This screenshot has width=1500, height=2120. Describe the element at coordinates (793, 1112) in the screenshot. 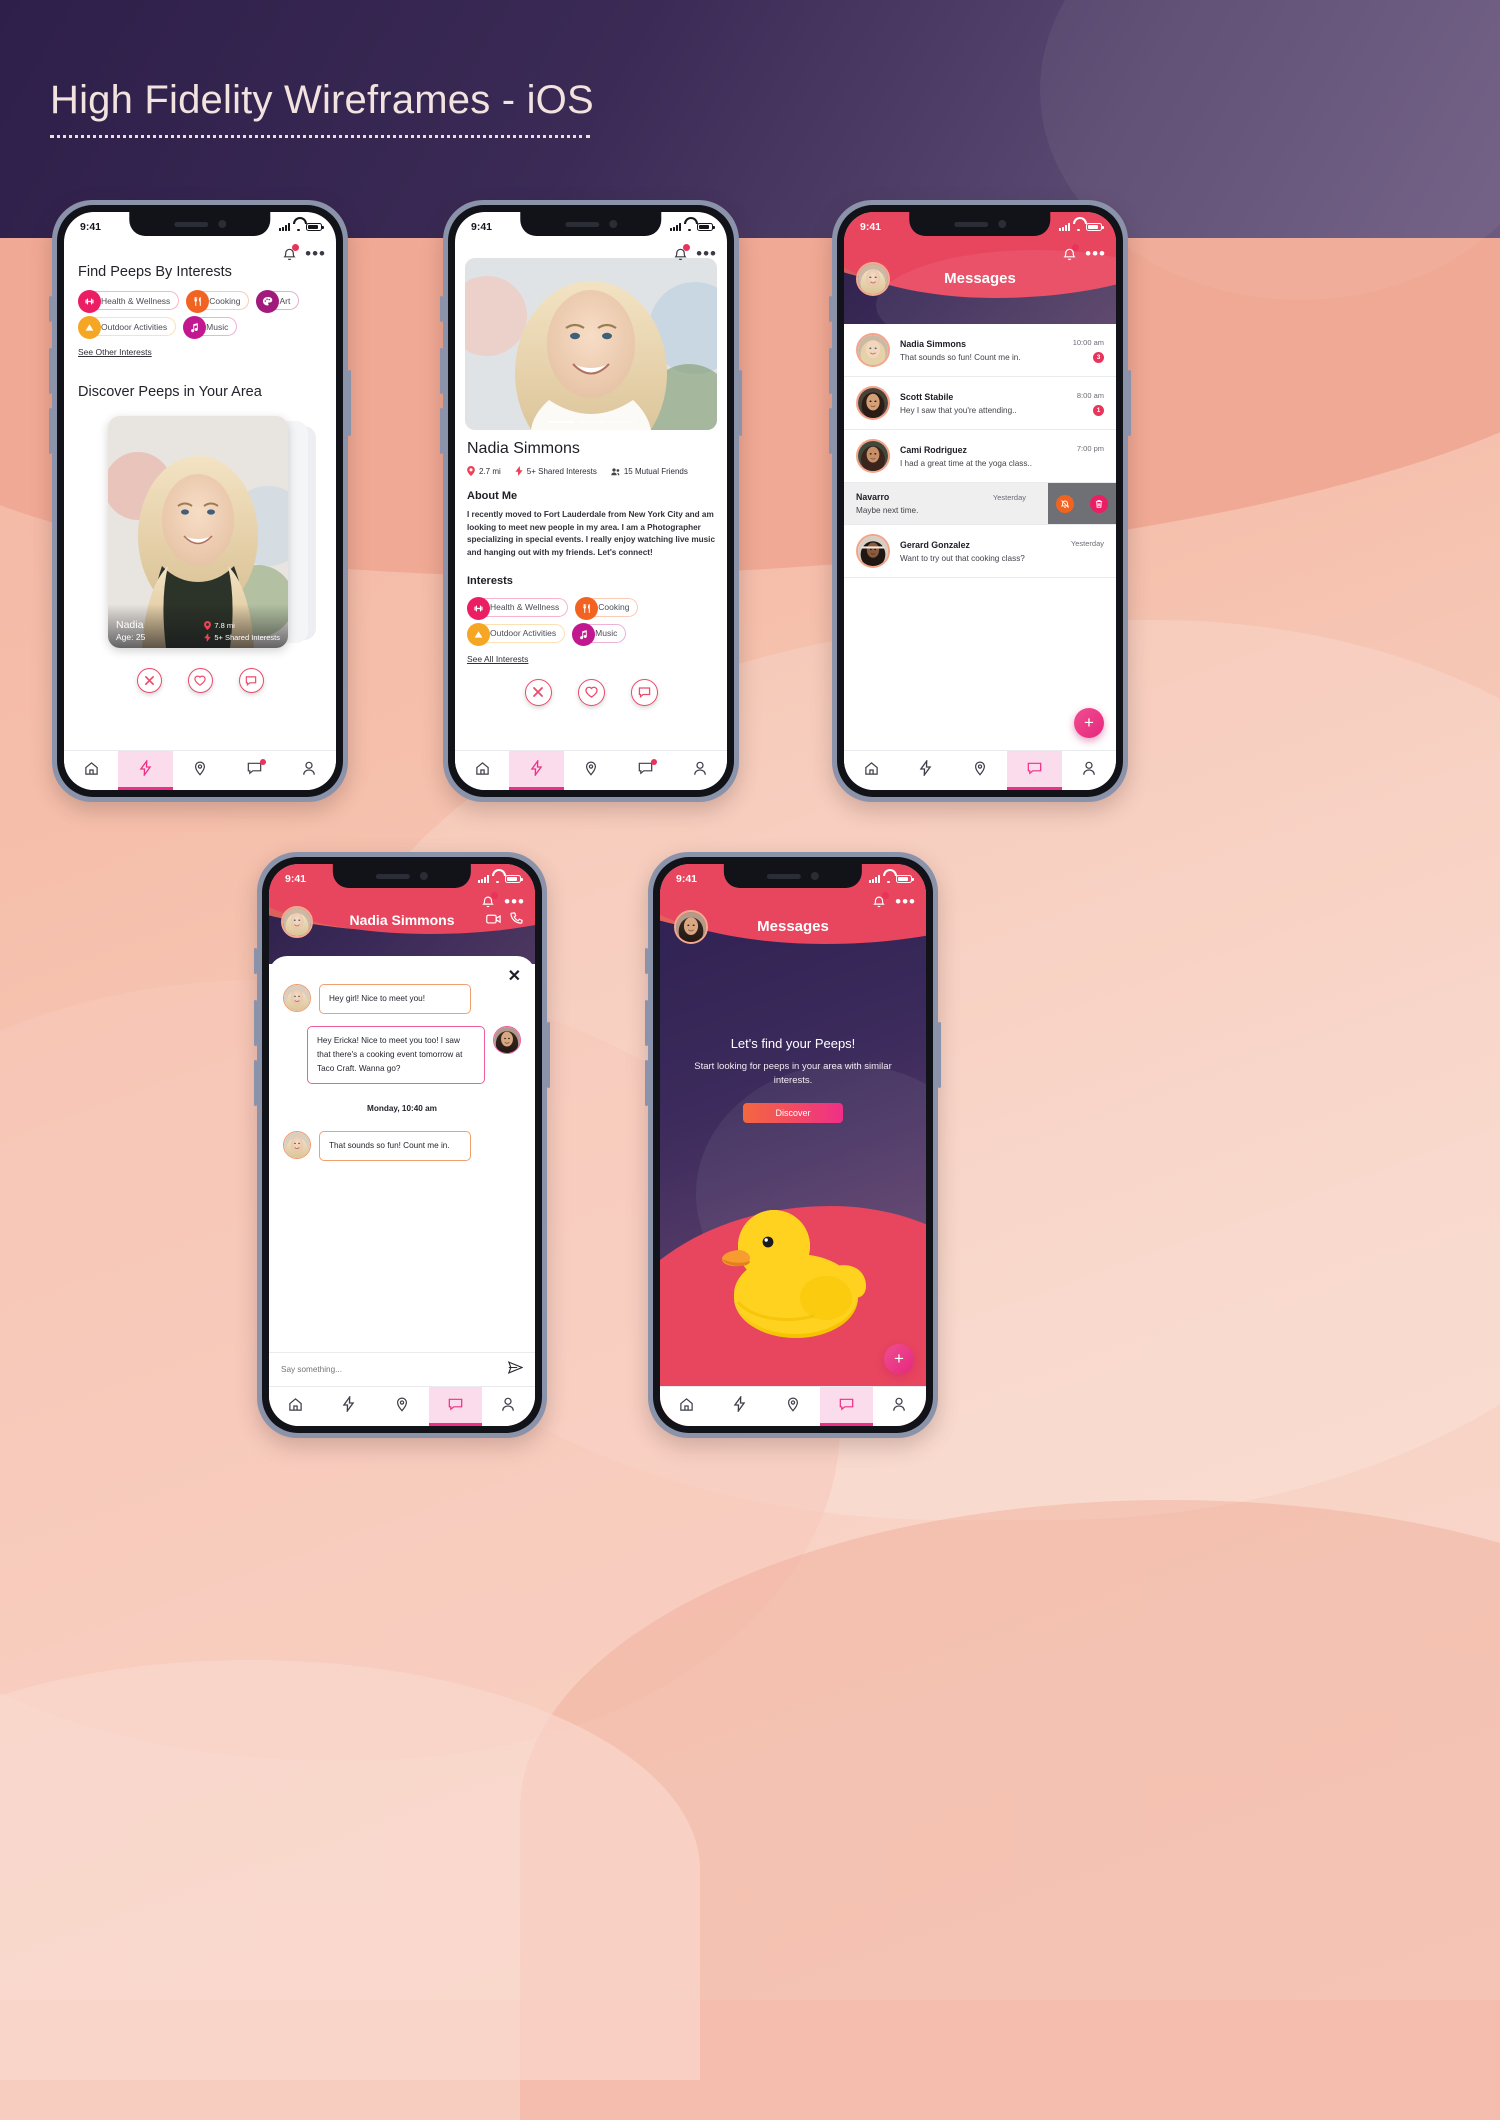

I see `discover-button: Discover` at that location.